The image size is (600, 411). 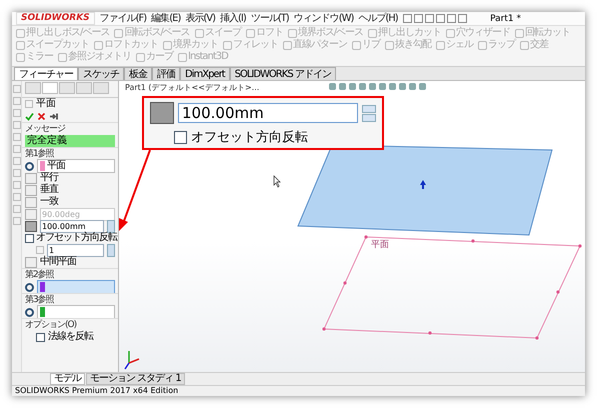 What do you see at coordinates (29, 104) in the screenshot?
I see `plane-icon` at bounding box center [29, 104].